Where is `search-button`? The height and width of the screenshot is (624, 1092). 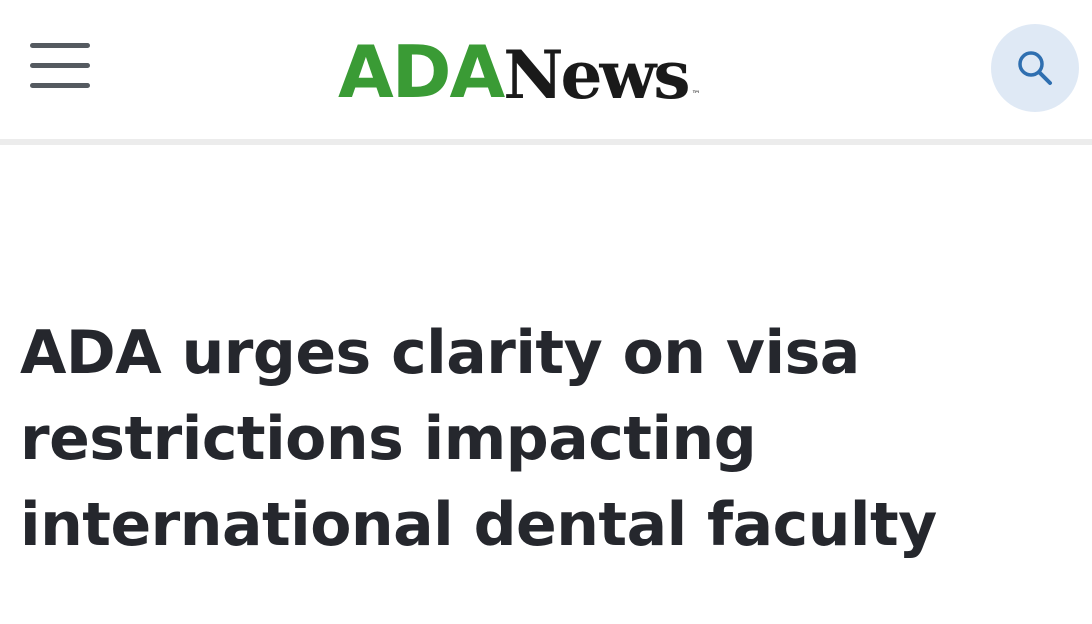 search-button is located at coordinates (1035, 68).